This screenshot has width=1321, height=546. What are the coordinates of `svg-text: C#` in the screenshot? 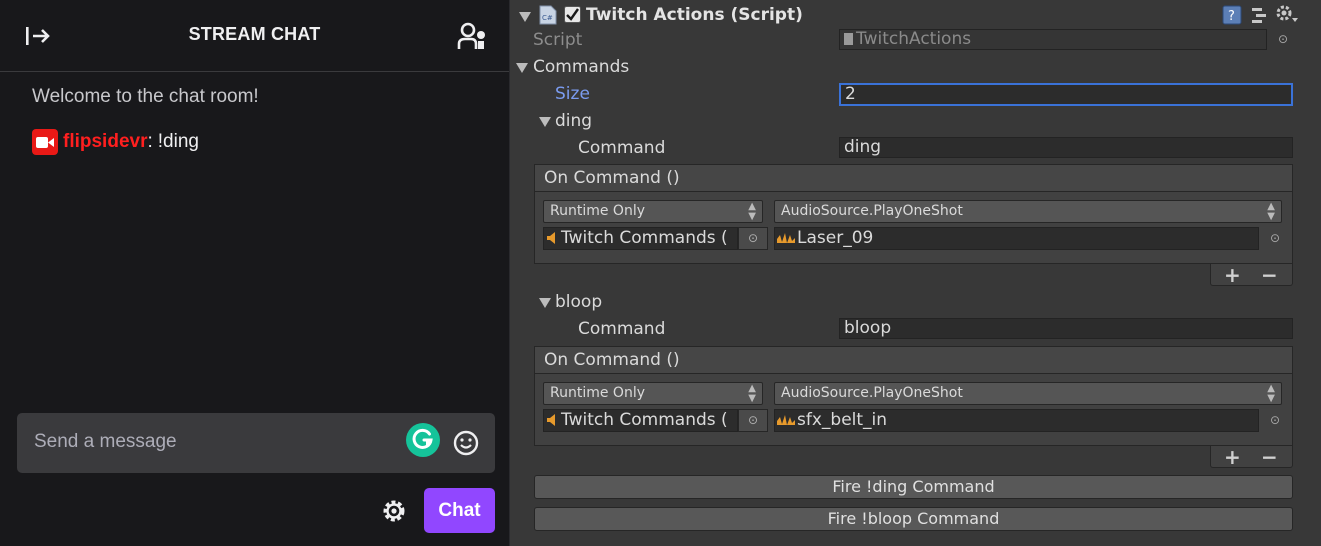 It's located at (547, 18).